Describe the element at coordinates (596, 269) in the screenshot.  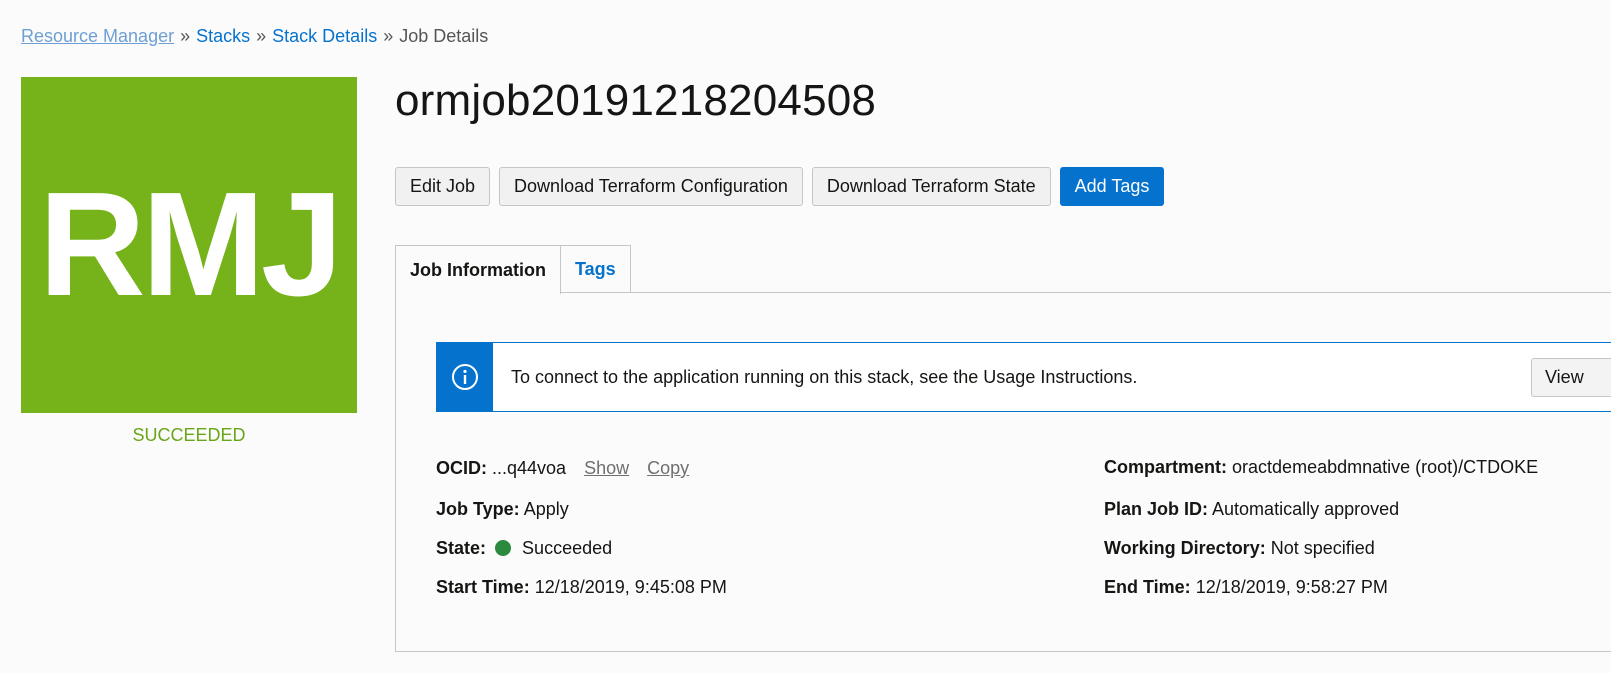
I see `tab-tags: Tags` at that location.